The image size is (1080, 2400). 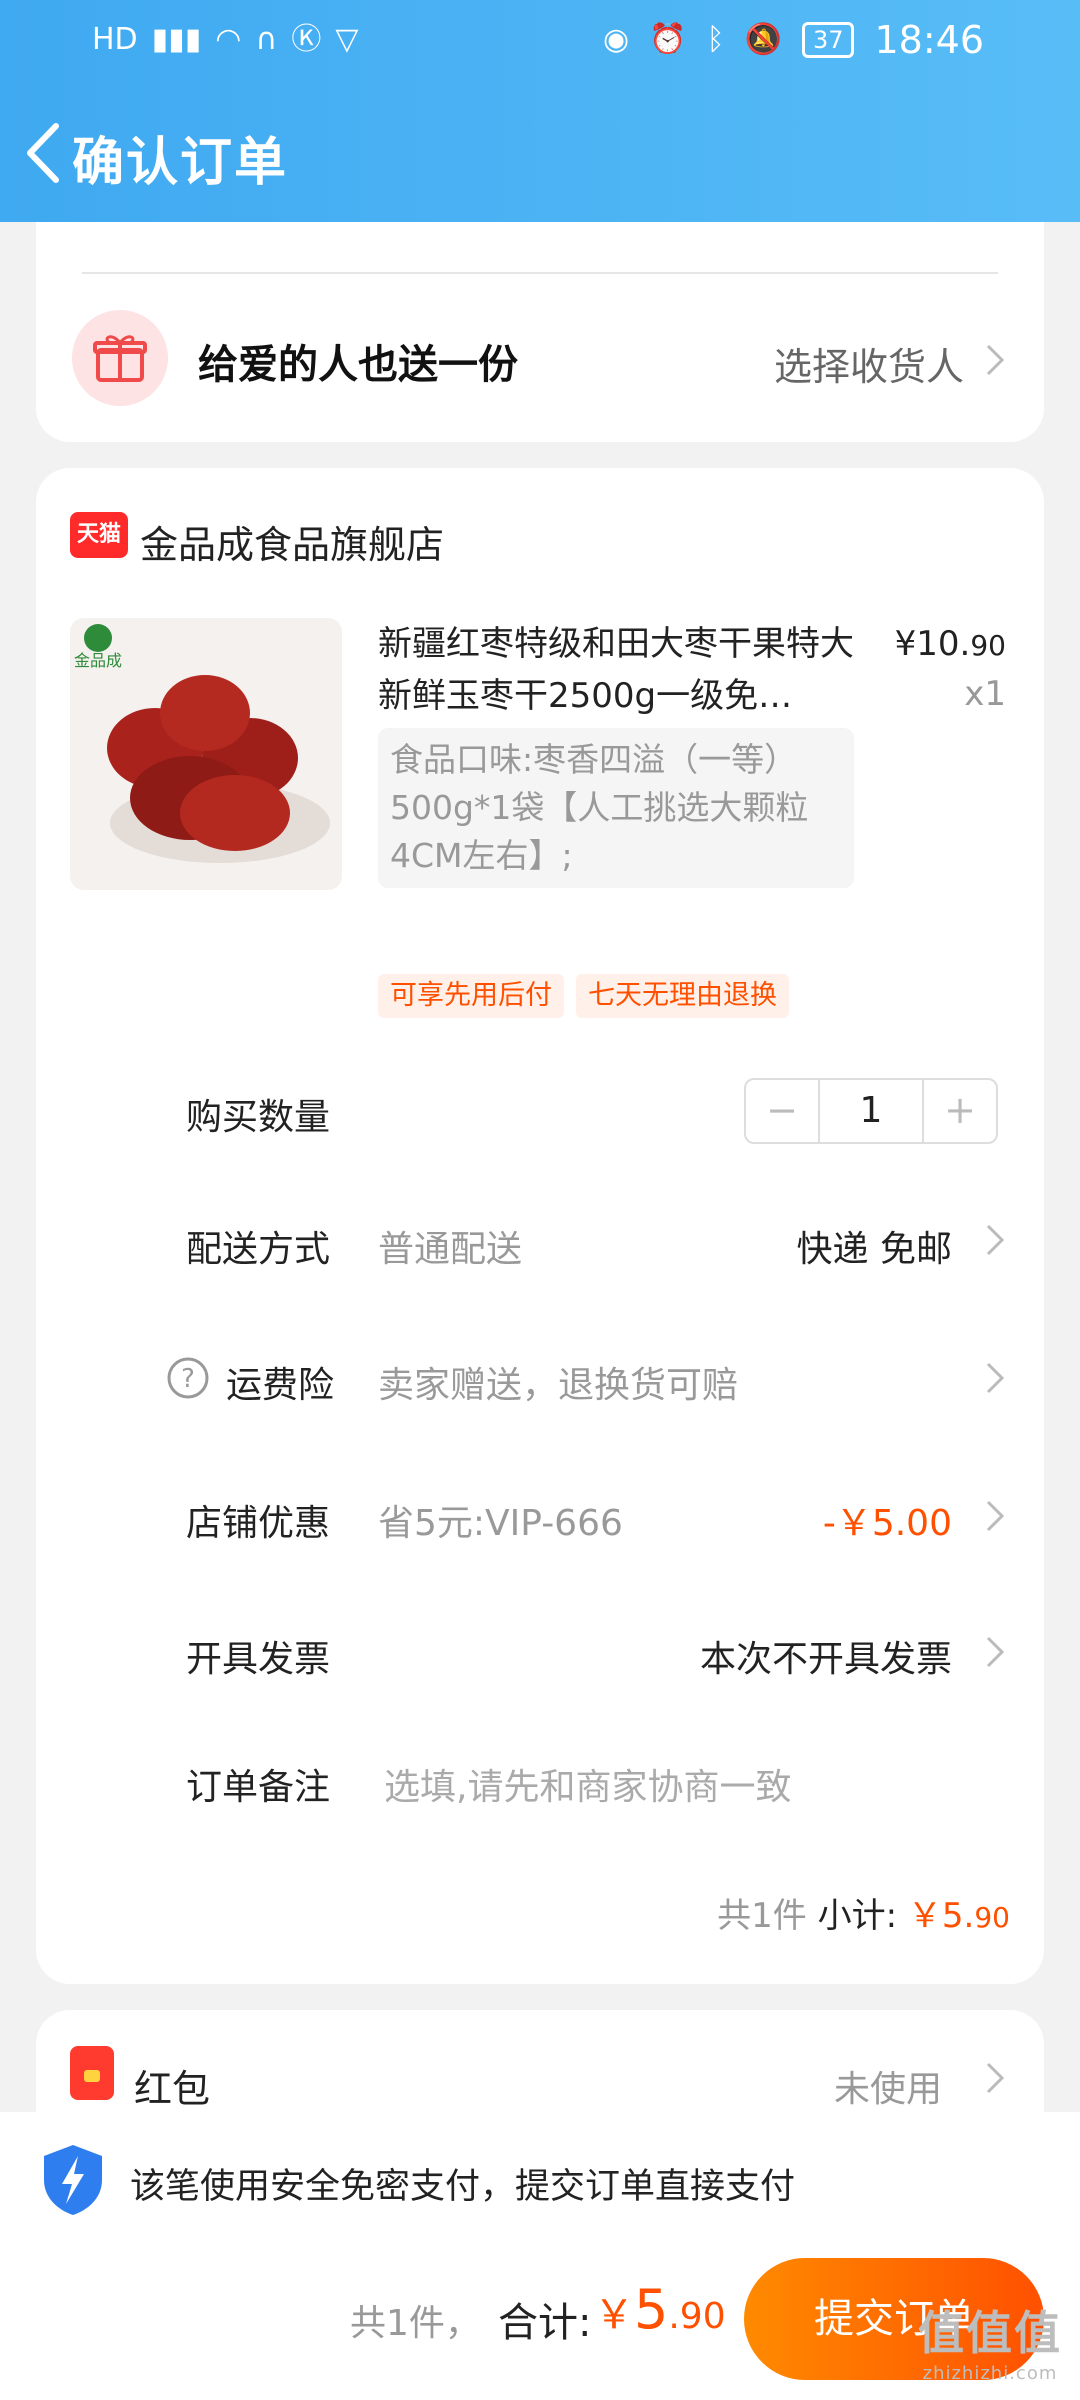 I want to click on discount-amount: -￥5.00, so click(x=887, y=1523).